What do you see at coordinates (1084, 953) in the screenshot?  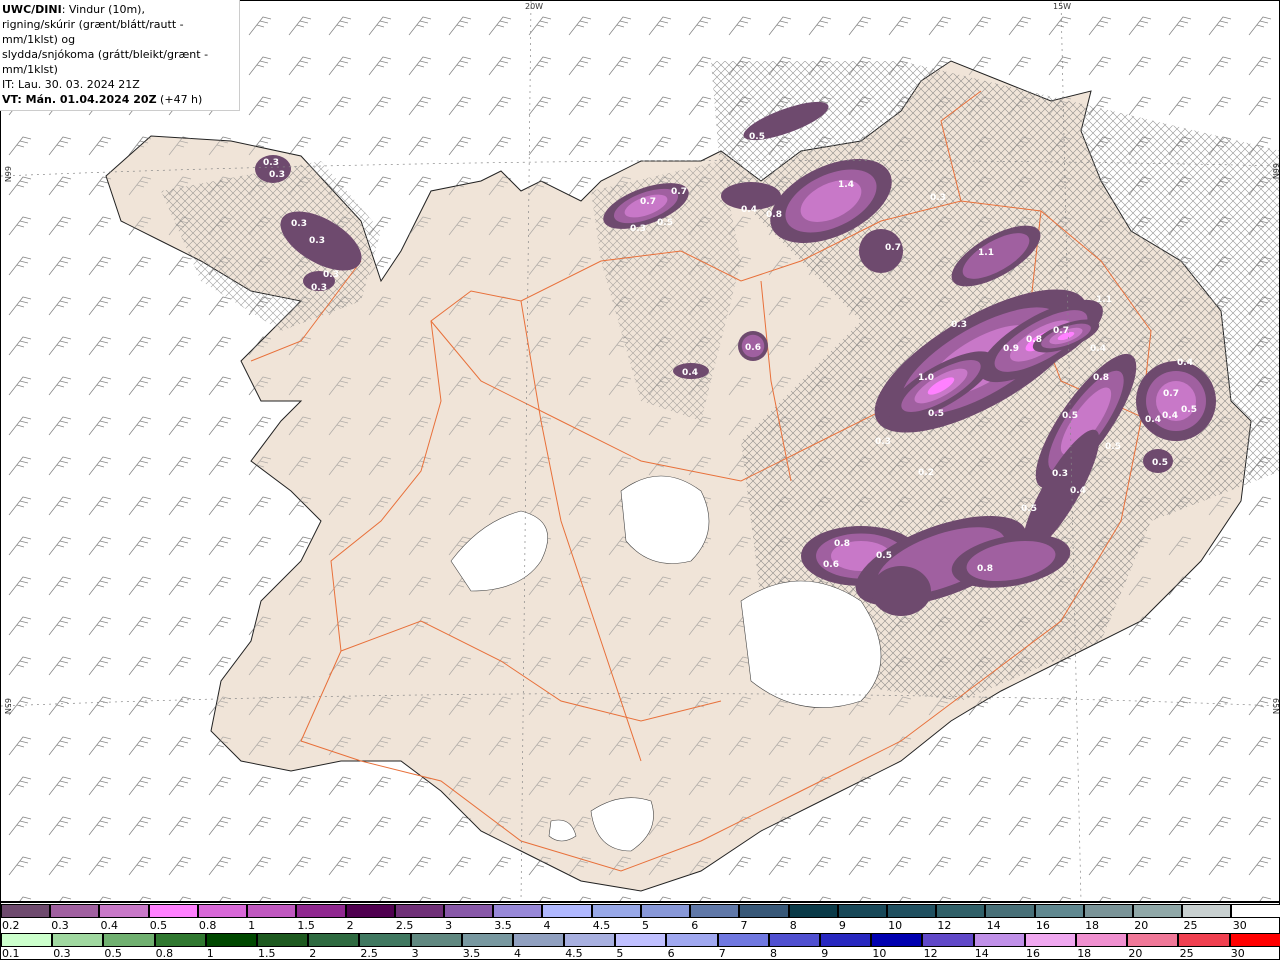 I see `legend-rain-label: 18` at bounding box center [1084, 953].